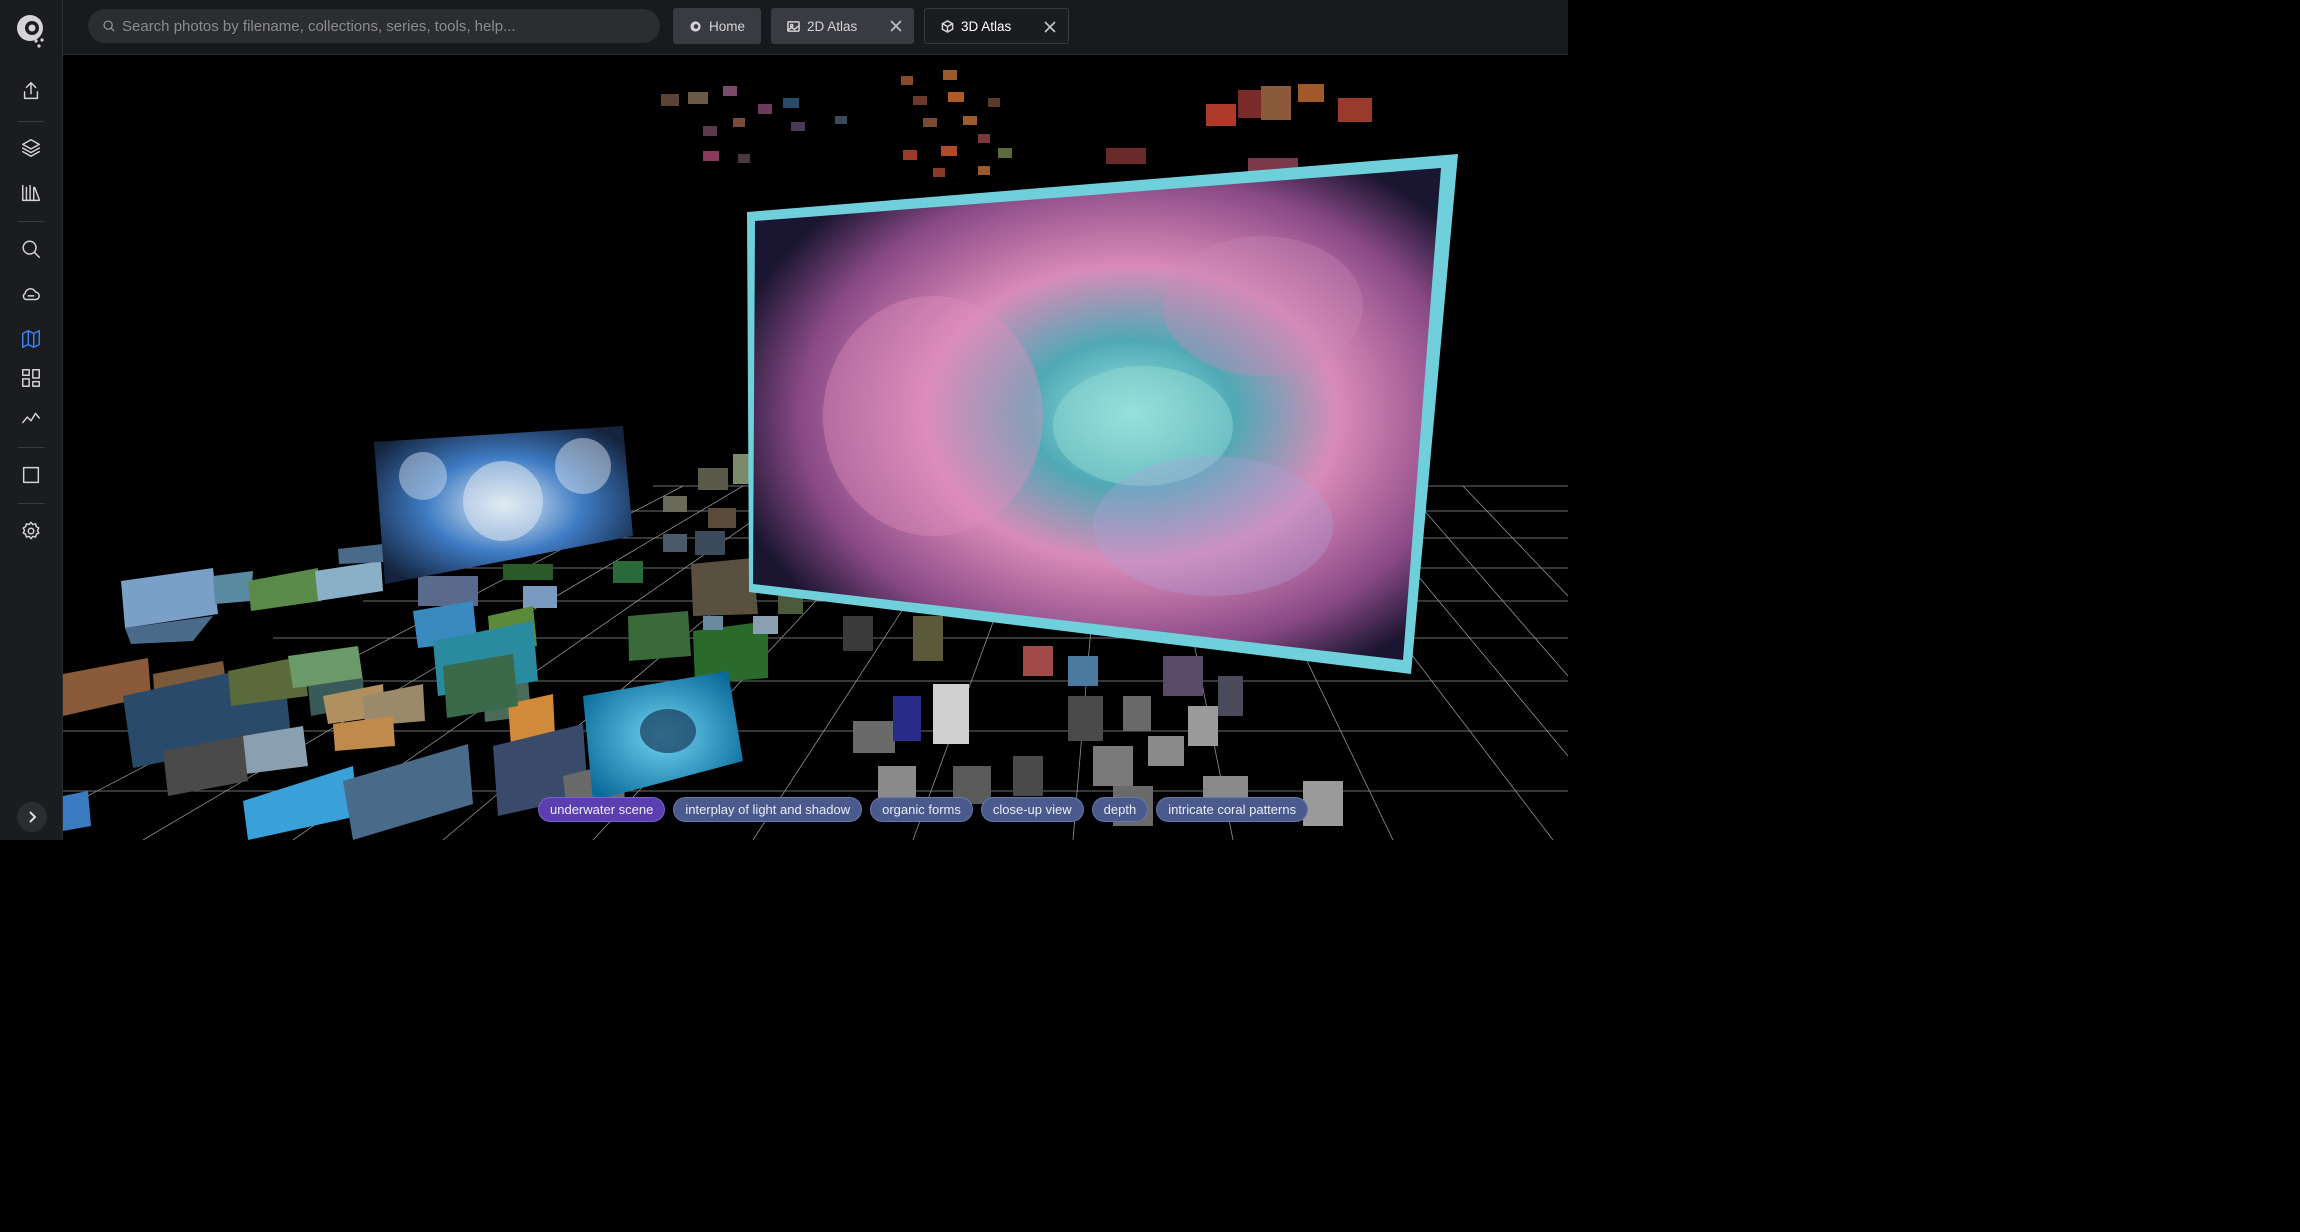  I want to click on layers-icon, so click(31, 148).